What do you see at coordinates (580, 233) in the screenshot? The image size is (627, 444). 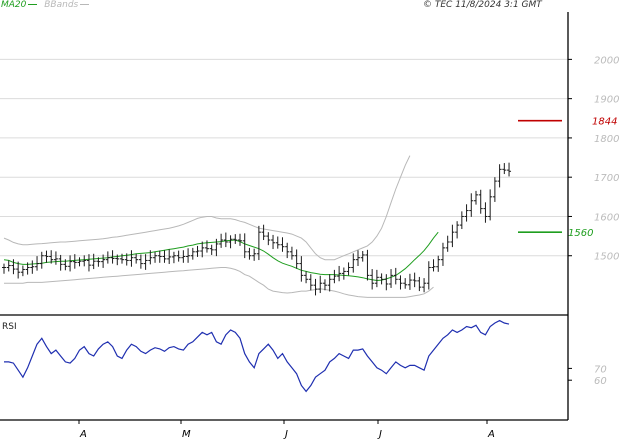 I see `level-label-1: 1560` at bounding box center [580, 233].